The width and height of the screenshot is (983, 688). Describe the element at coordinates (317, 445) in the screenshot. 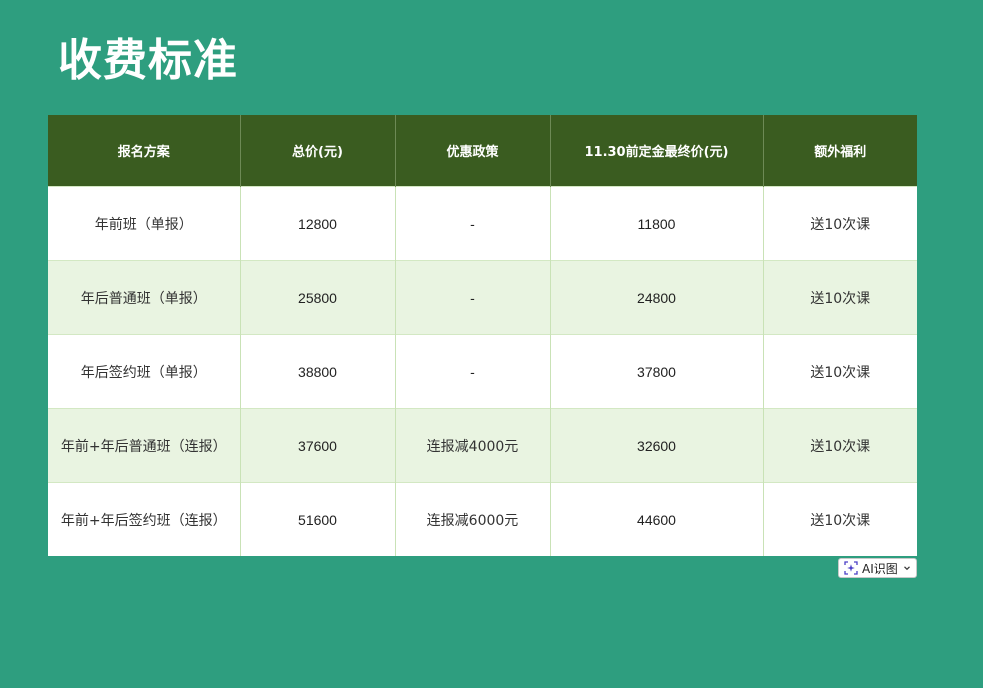

I see `cell-total-price: 37600` at that location.